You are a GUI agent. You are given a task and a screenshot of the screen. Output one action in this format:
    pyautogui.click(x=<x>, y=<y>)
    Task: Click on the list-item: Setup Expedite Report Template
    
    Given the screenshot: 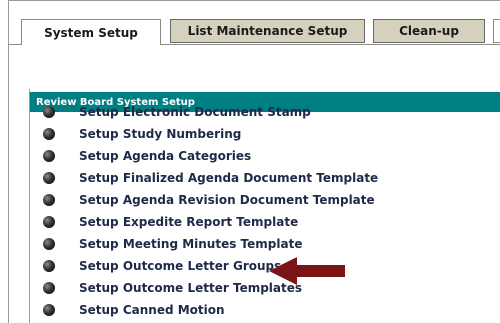 What is the action you would take?
    pyautogui.click(x=265, y=222)
    